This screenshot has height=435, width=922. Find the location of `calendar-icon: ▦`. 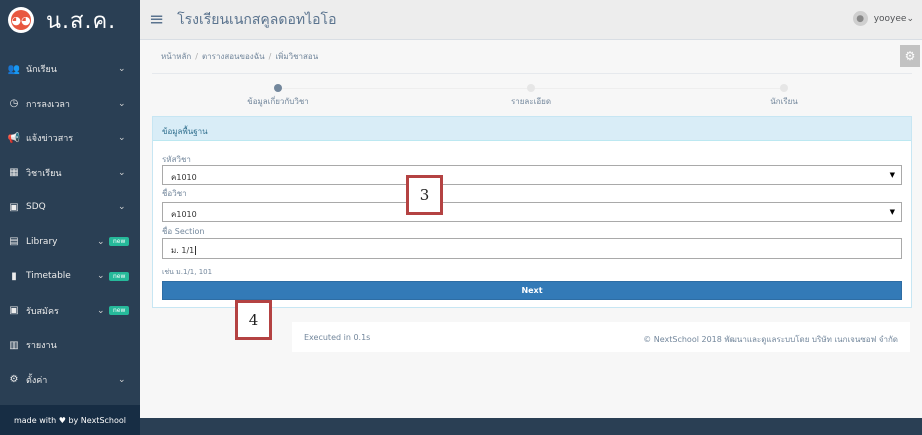

calendar-icon: ▦ is located at coordinates (14, 173).